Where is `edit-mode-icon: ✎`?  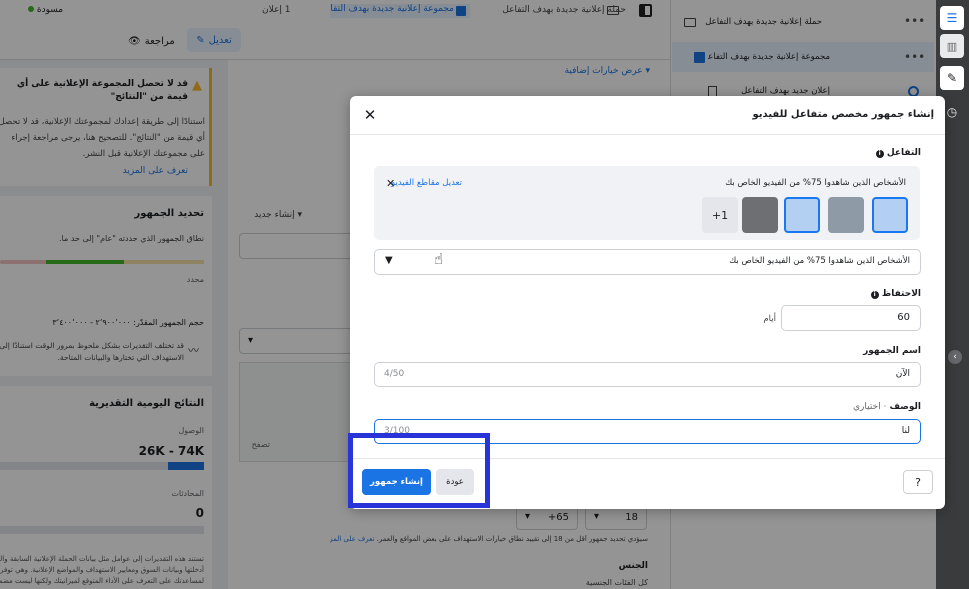 edit-mode-icon: ✎ is located at coordinates (952, 78).